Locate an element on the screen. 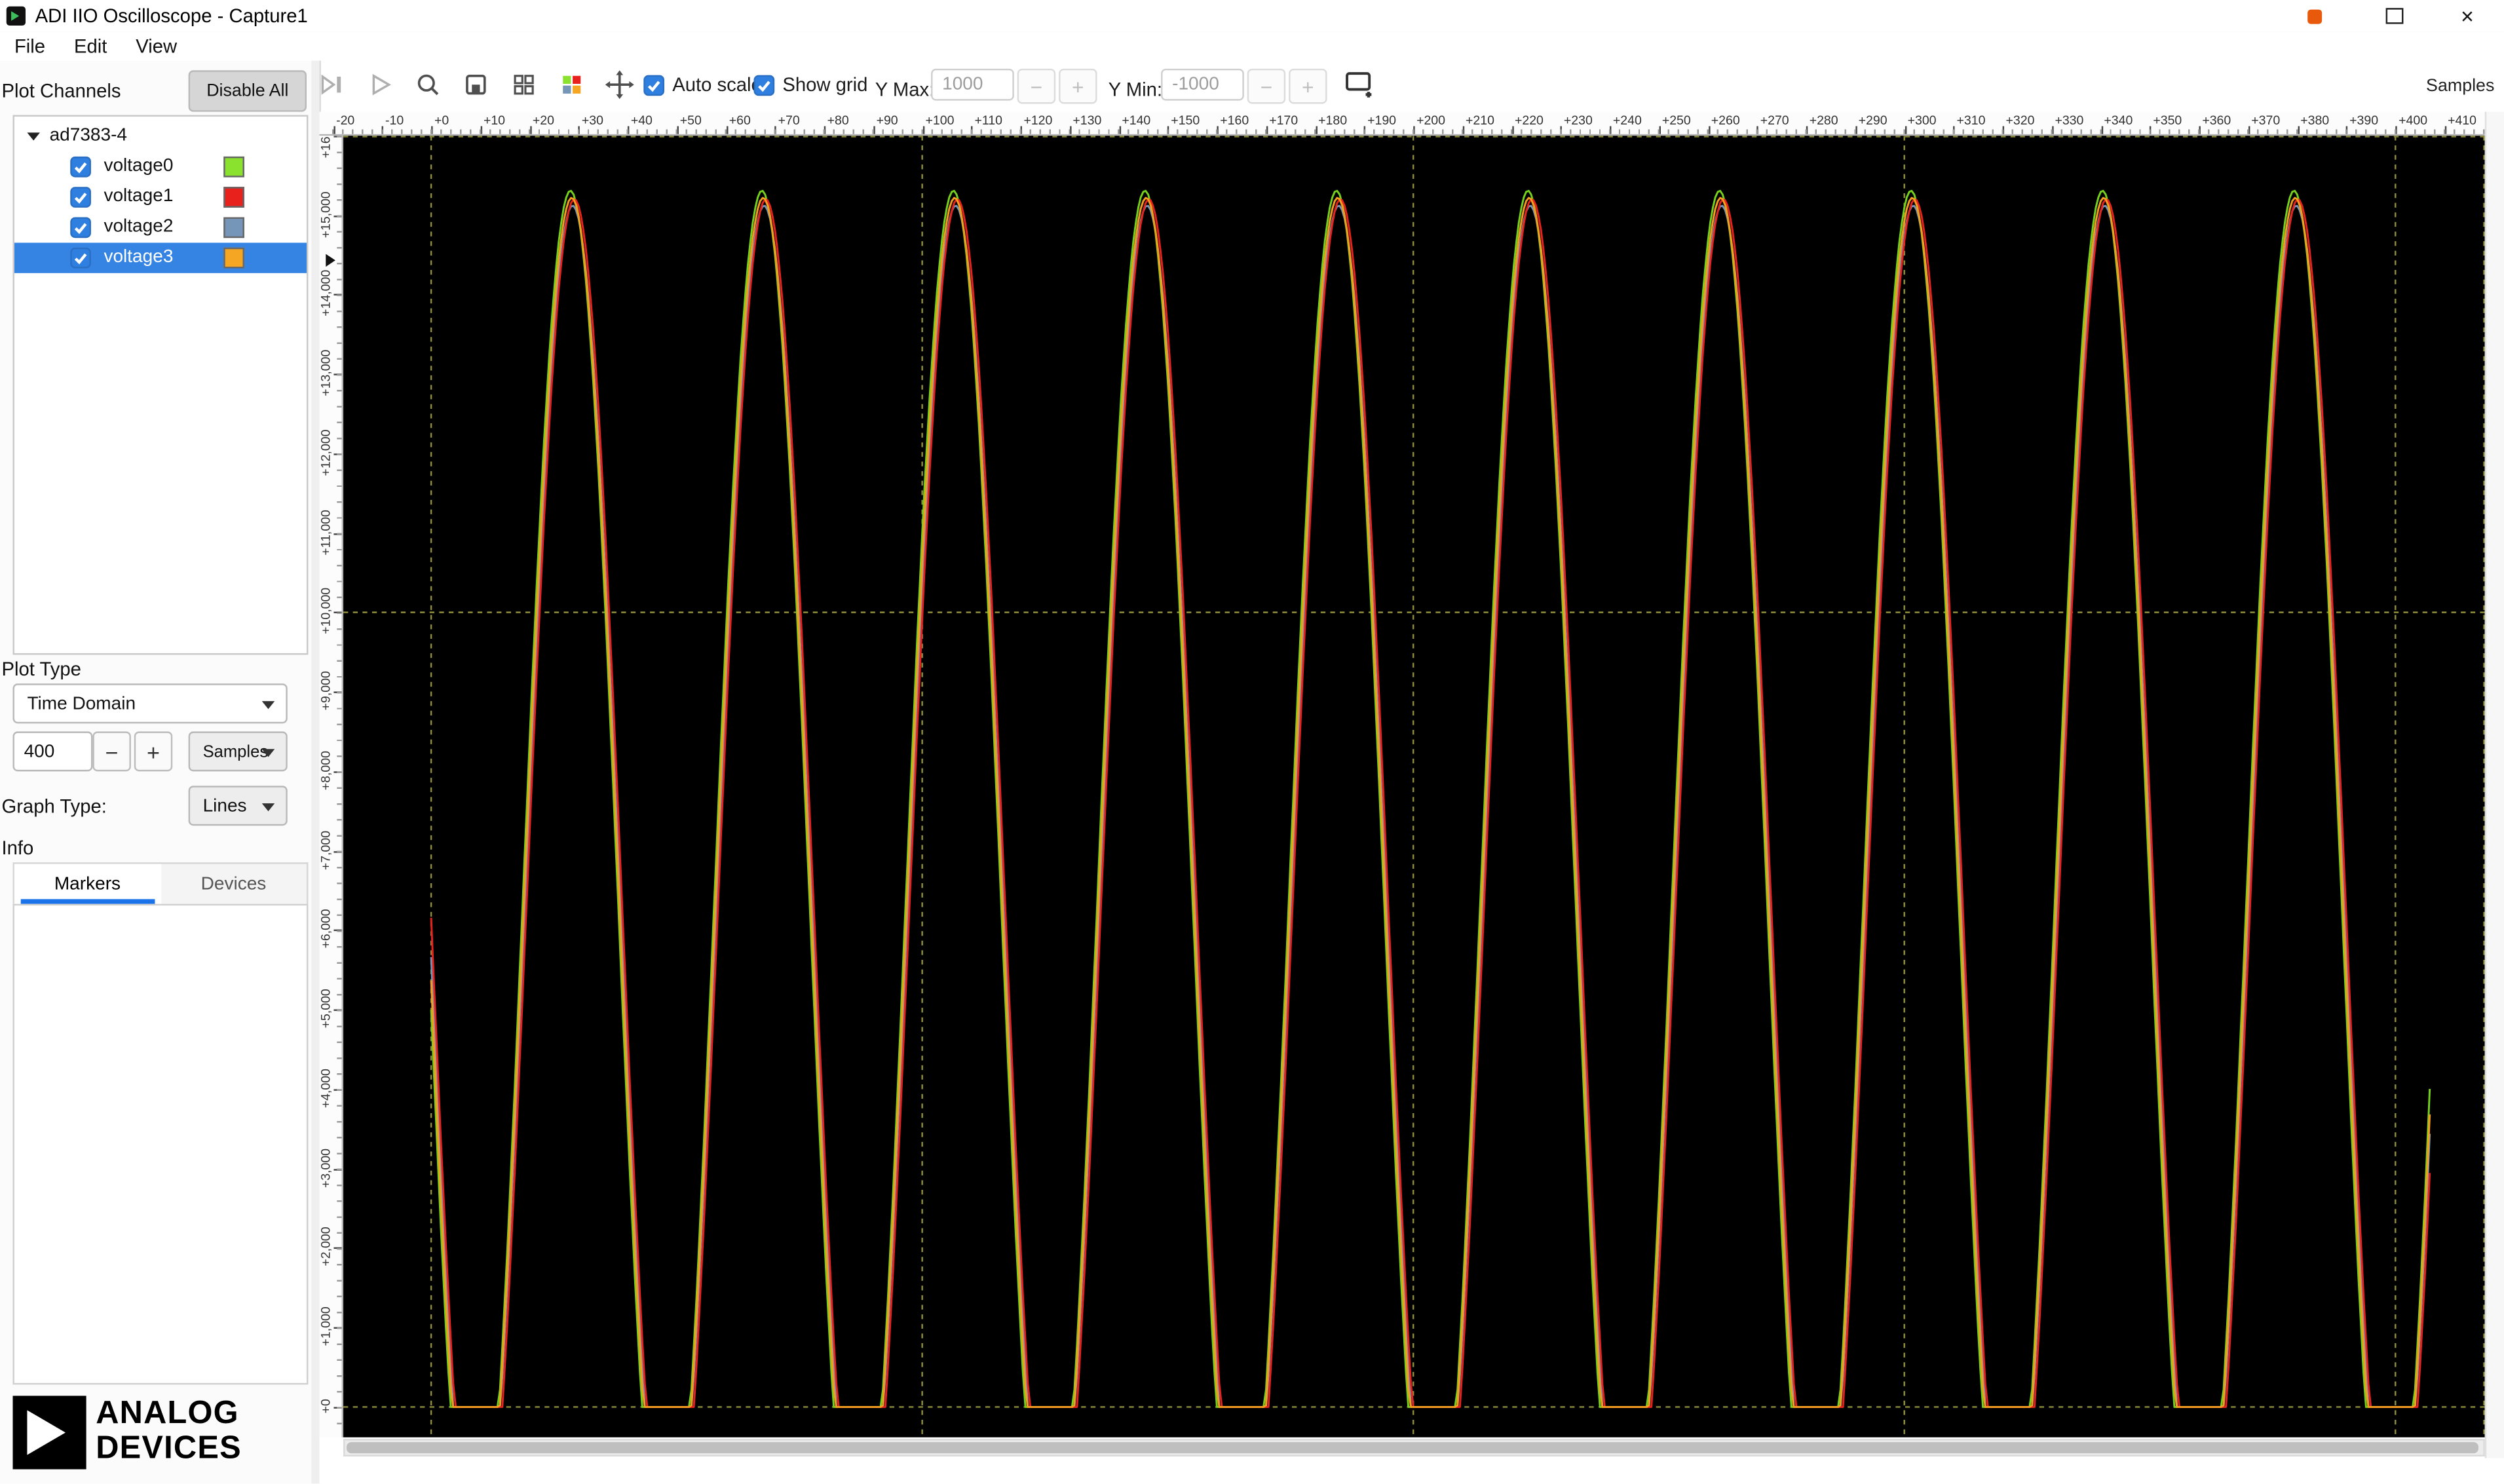 The width and height of the screenshot is (2504, 1484). x-tick-label: +210 is located at coordinates (1480, 120).